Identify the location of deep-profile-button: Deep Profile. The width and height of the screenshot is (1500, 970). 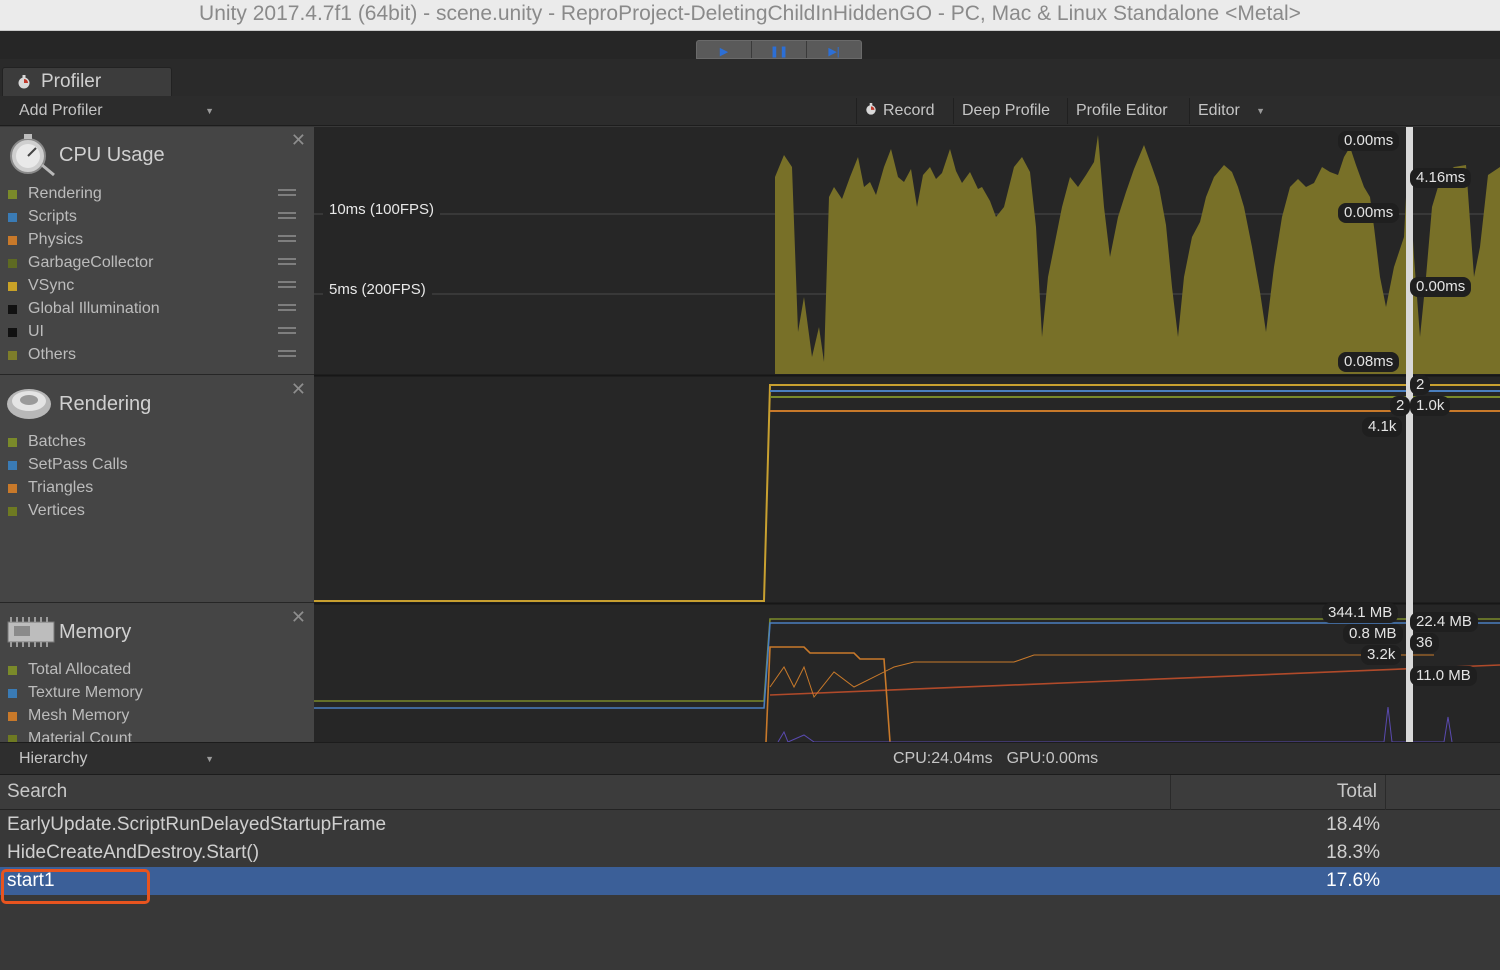
(1005, 111).